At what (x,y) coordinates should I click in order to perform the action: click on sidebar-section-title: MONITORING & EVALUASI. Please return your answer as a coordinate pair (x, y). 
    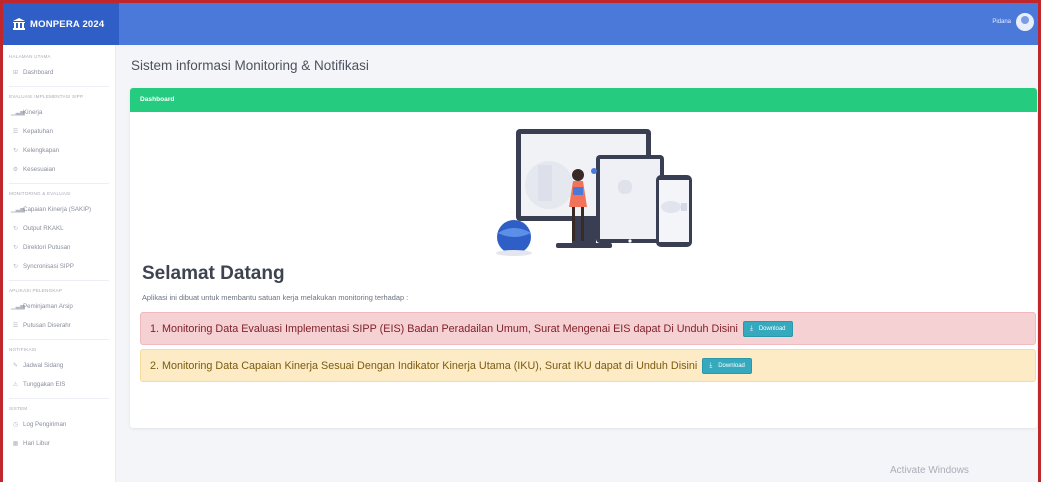
    Looking at the image, I should click on (40, 193).